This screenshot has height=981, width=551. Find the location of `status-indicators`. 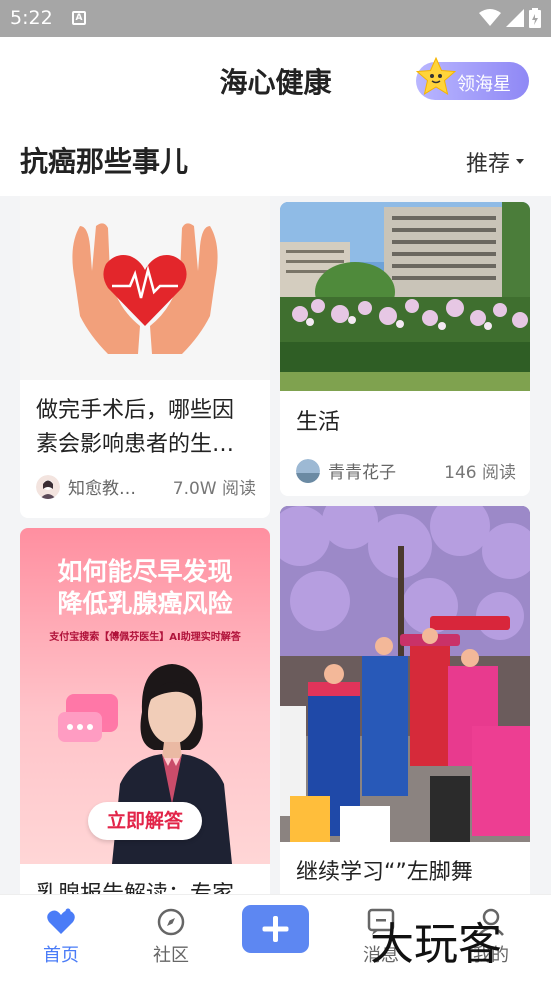

status-indicators is located at coordinates (510, 18).